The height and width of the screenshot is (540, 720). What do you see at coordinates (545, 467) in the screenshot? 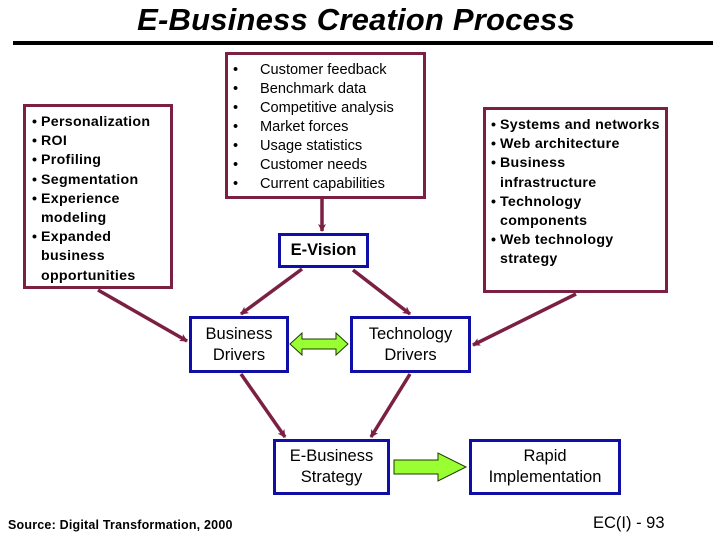
I see `node-rapid-implementation: Rapid Implementation` at bounding box center [545, 467].